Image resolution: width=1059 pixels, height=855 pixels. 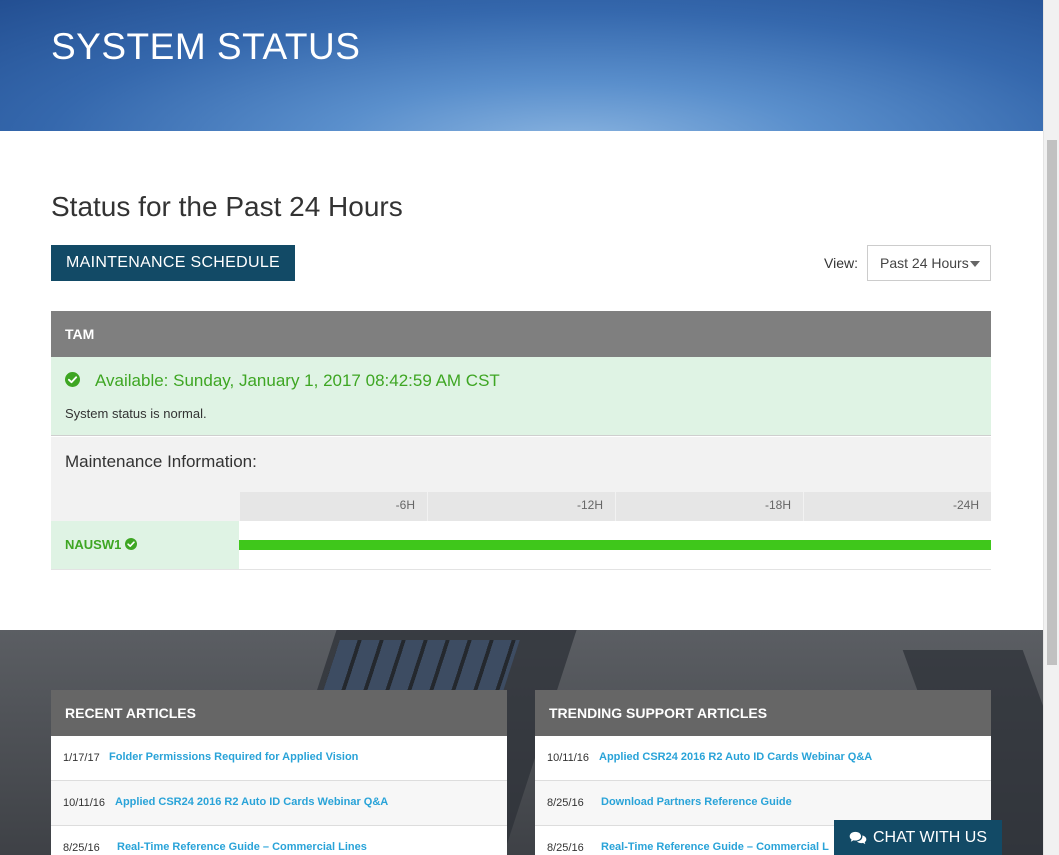 What do you see at coordinates (93, 544) in the screenshot?
I see `service-name: NAUSW1` at bounding box center [93, 544].